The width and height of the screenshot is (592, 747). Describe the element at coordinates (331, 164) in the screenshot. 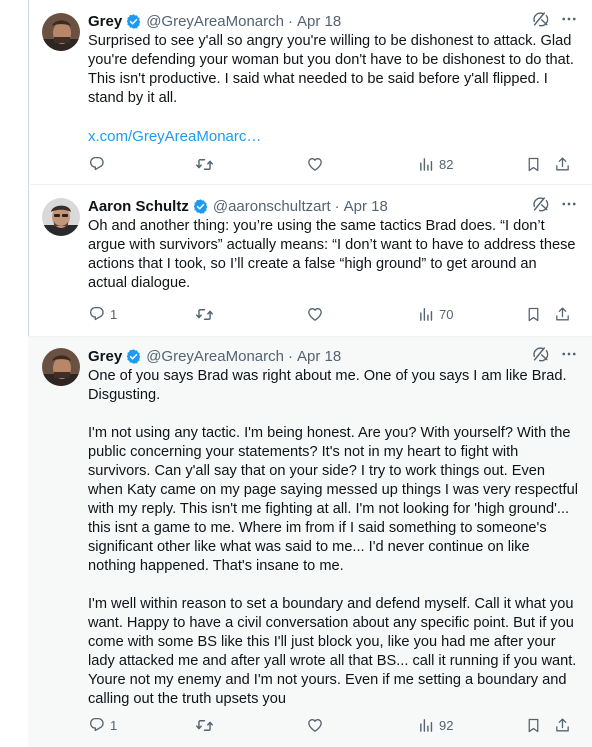

I see `tweet-actions: 82` at that location.